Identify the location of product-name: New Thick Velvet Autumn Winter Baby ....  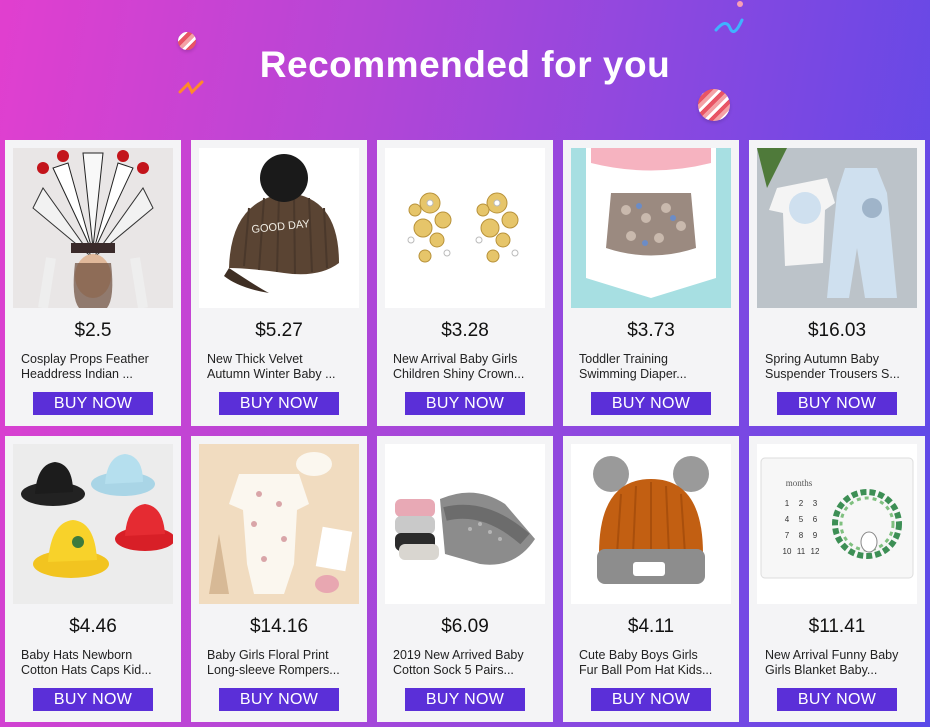
(281, 367).